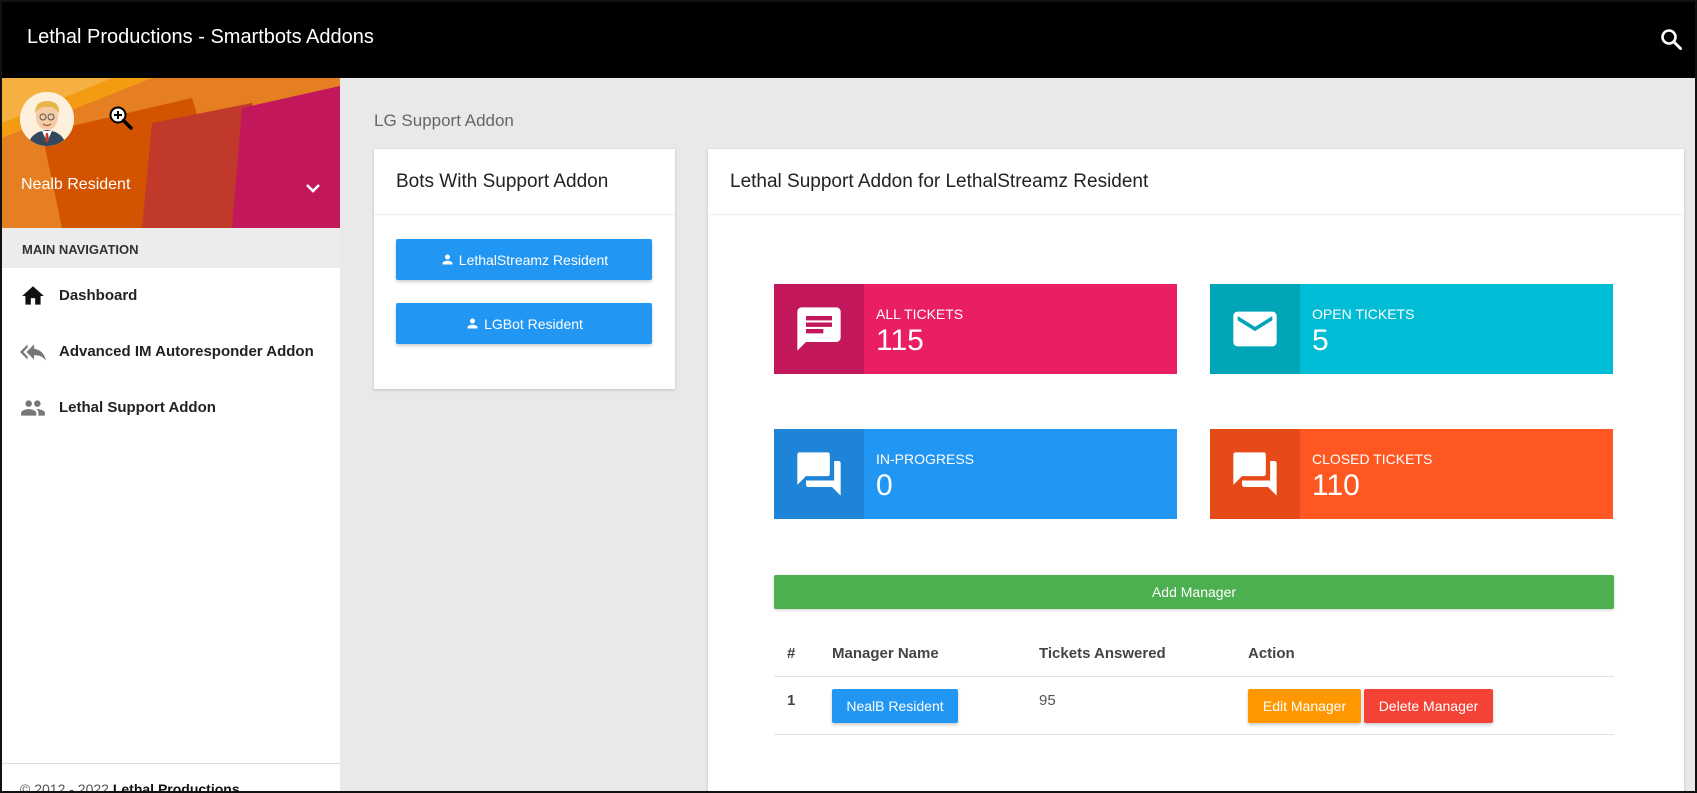 Image resolution: width=1697 pixels, height=793 pixels. I want to click on user-name: Nealb Resident, so click(76, 184).